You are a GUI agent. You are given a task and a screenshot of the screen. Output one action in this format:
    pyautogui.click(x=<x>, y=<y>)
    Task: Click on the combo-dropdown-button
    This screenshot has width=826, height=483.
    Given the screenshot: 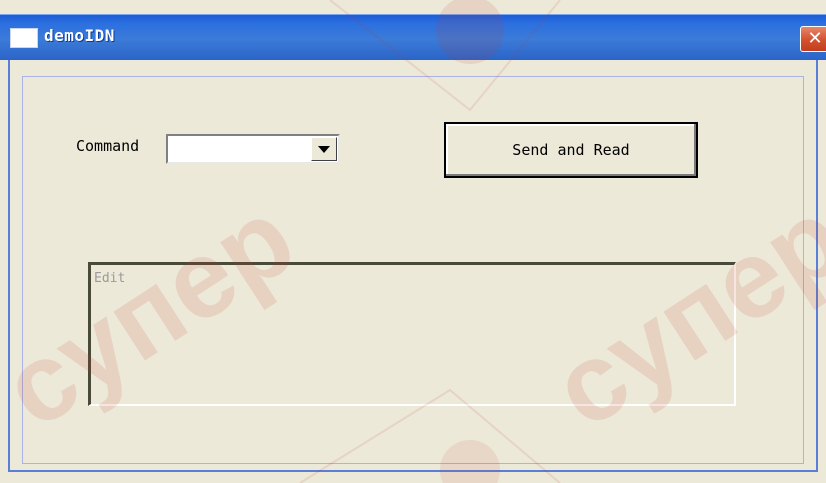 What is the action you would take?
    pyautogui.click(x=324, y=149)
    